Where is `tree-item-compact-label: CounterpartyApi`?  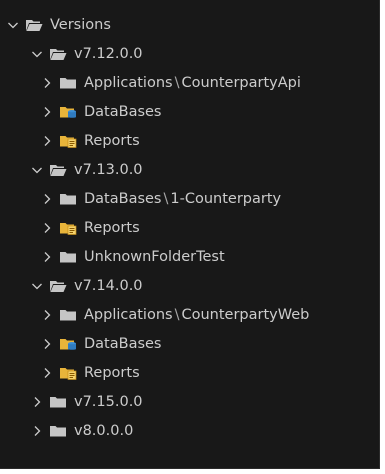 tree-item-compact-label: CounterpartyApi is located at coordinates (241, 82).